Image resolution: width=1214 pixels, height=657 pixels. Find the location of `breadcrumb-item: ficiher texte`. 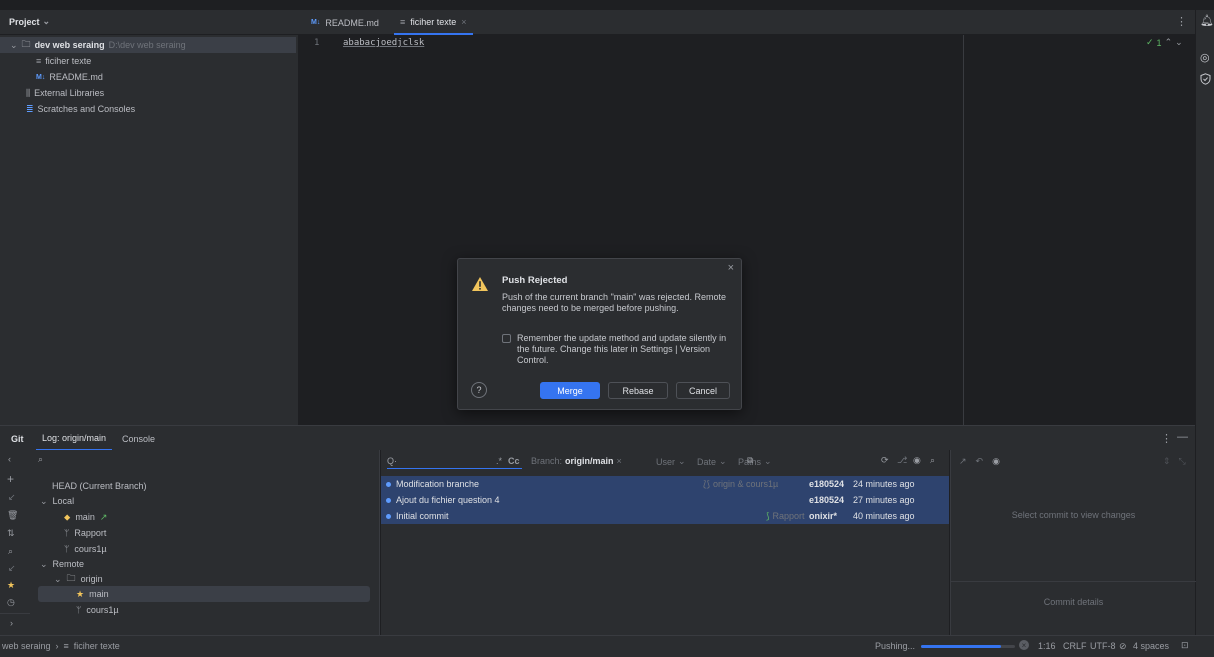

breadcrumb-item: ficiher texte is located at coordinates (97, 646).